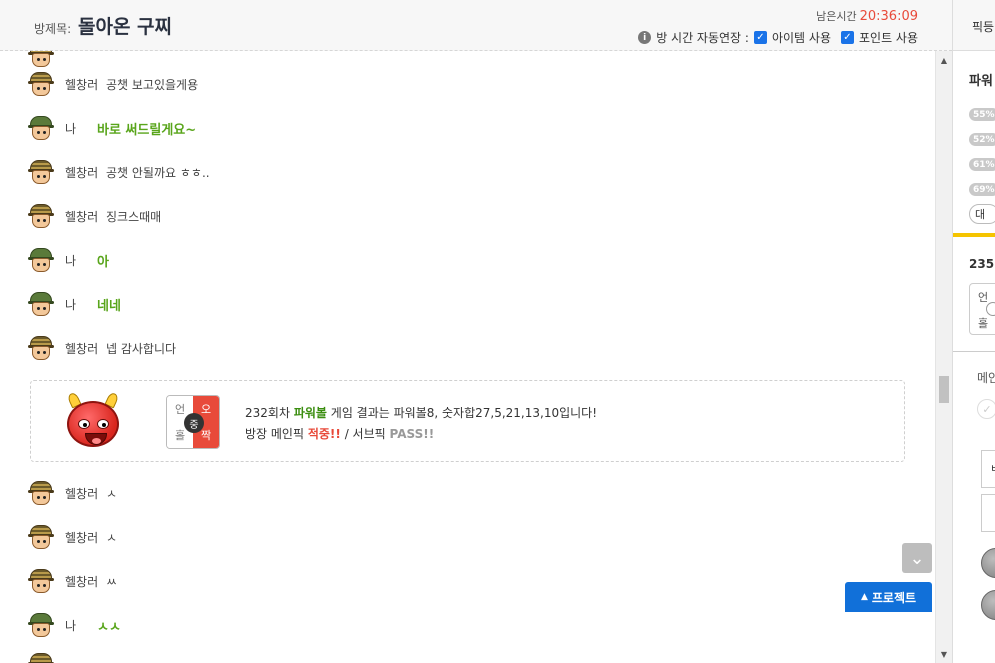 Image resolution: width=995 pixels, height=663 pixels. I want to click on chat-message-text: ㅅㅅ, so click(109, 627).